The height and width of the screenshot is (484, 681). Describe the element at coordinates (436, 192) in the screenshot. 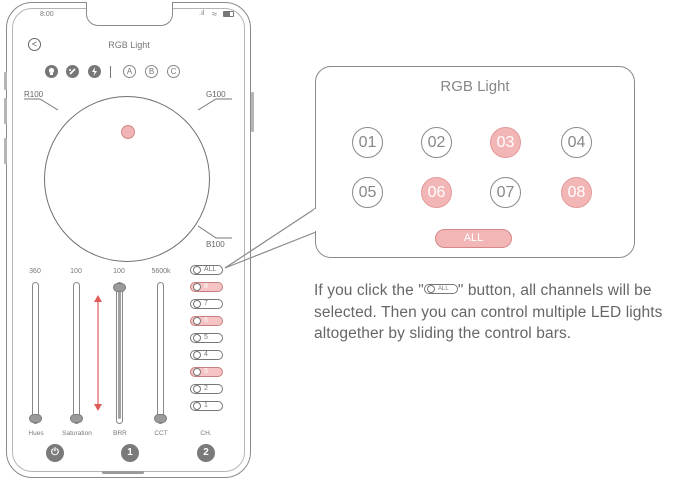

I see `zoom-channel-06: 06` at that location.